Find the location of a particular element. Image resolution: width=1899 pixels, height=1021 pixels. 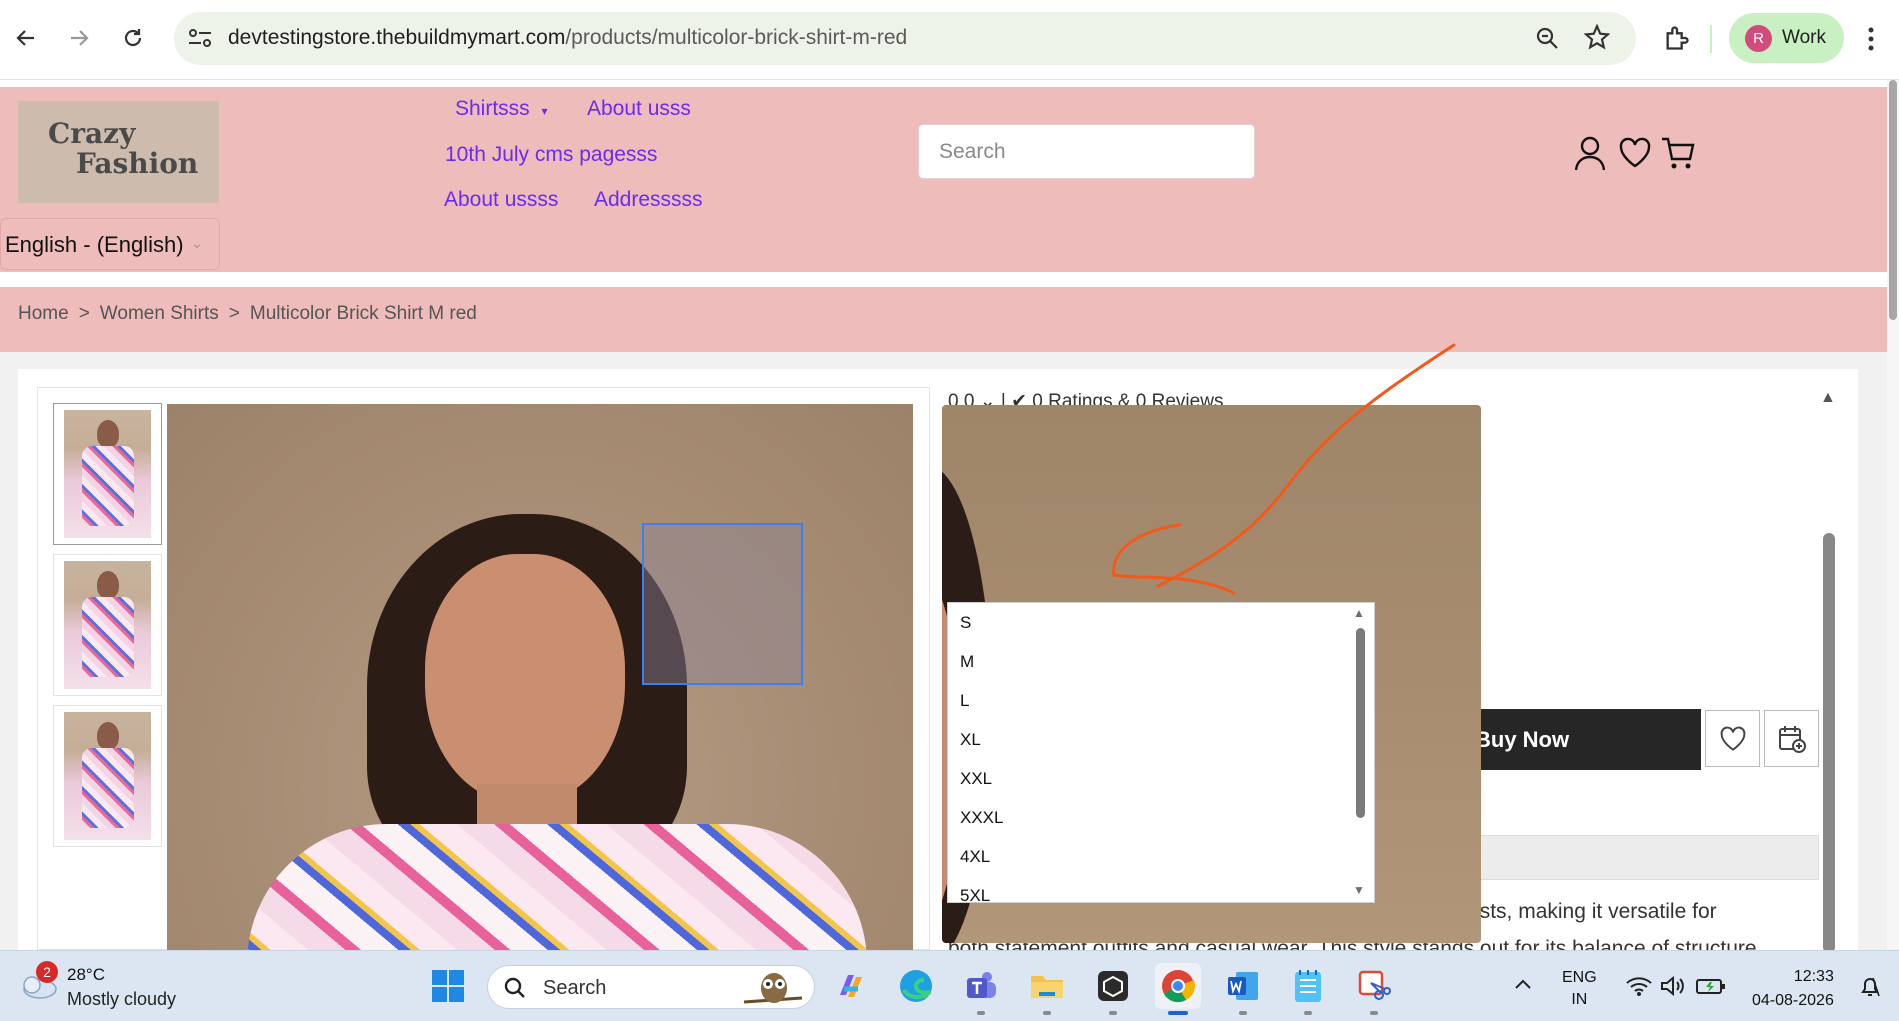

profile-button: R Work is located at coordinates (1786, 38).